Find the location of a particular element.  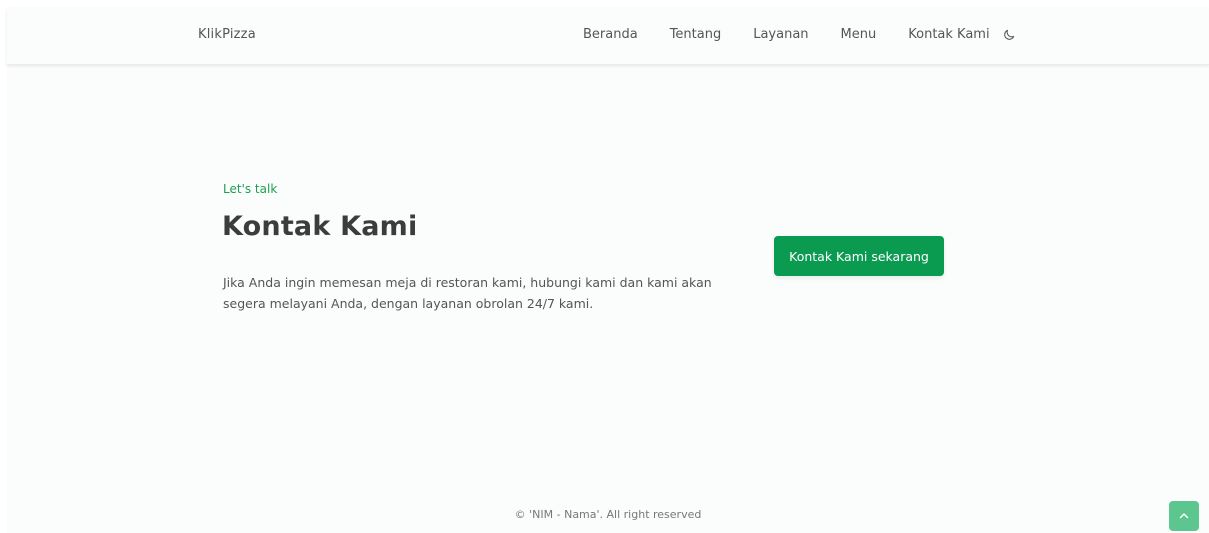

brand-logo: KlikPizza is located at coordinates (227, 34).